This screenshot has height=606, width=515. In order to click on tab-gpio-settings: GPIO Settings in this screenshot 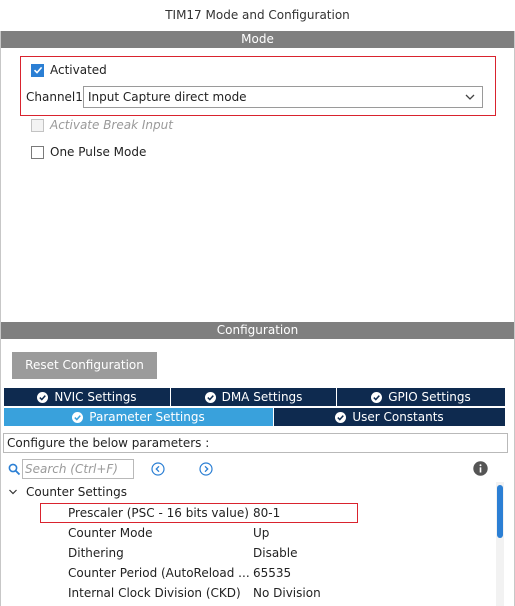, I will do `click(421, 397)`.